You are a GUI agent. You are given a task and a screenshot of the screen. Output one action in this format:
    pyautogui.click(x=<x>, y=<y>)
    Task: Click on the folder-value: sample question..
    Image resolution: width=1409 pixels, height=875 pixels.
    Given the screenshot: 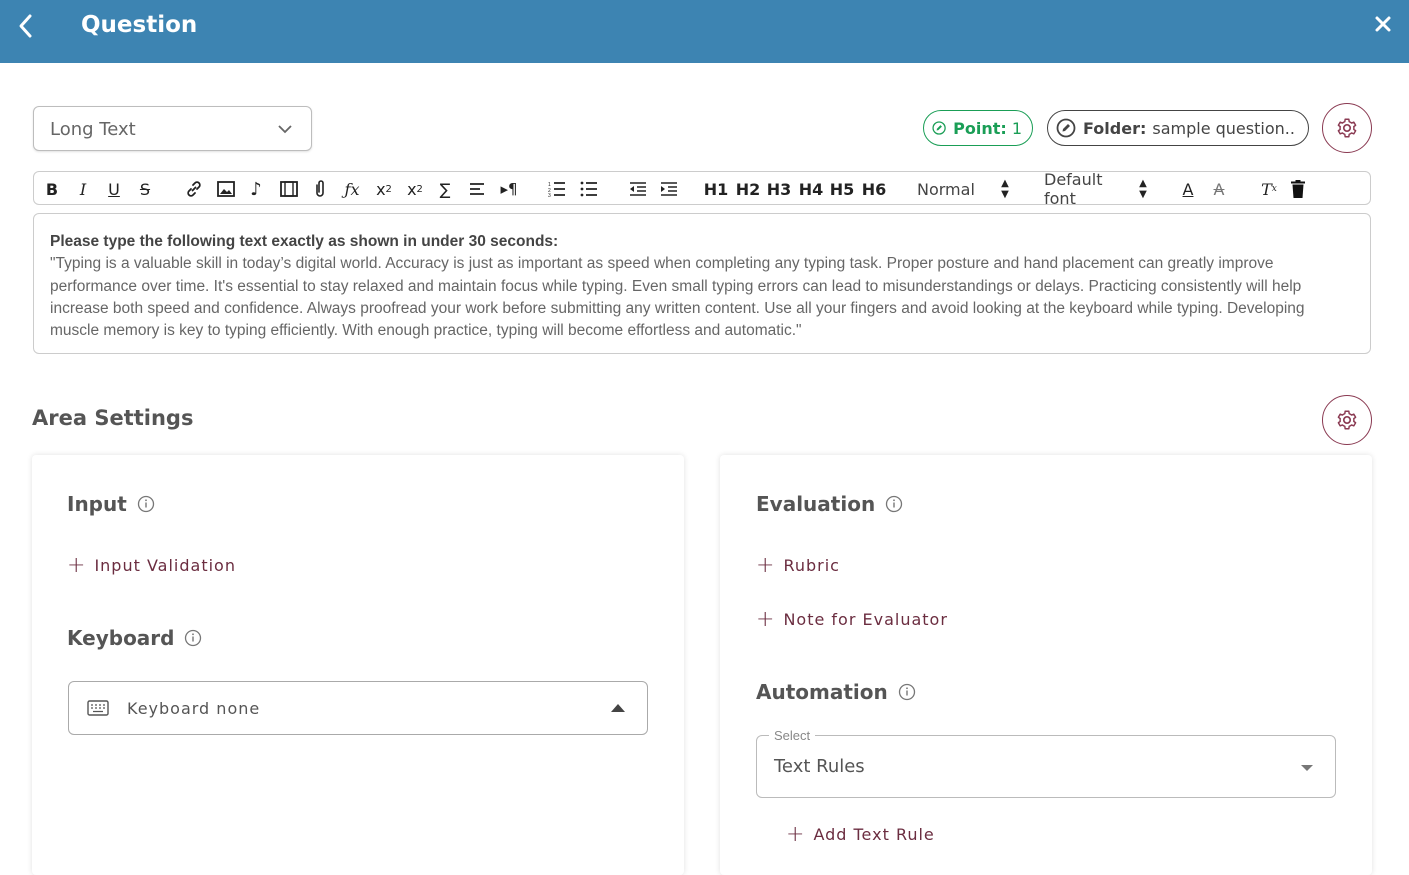 What is the action you would take?
    pyautogui.click(x=1223, y=128)
    